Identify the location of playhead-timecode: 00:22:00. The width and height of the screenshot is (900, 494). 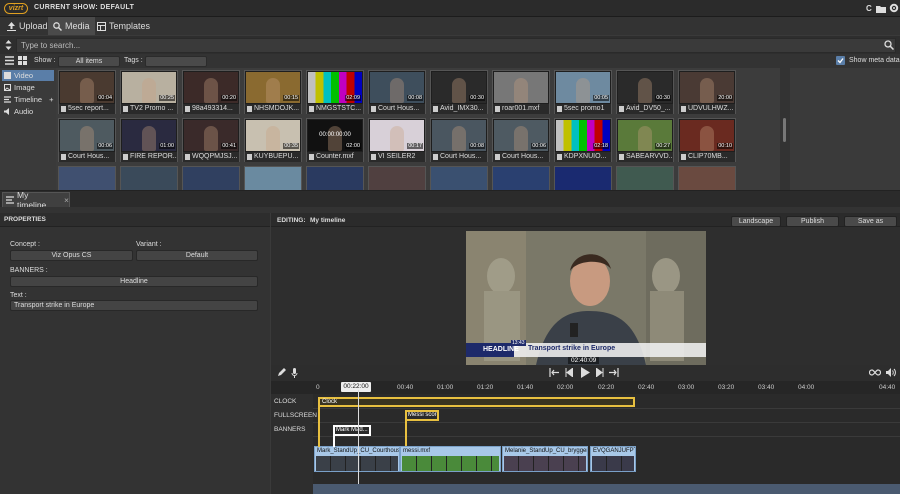
(356, 387).